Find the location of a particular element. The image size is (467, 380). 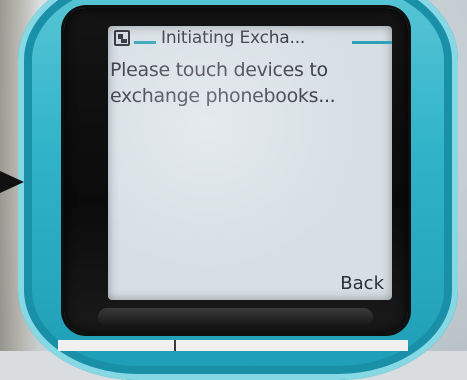

title-divider-right is located at coordinates (372, 42).